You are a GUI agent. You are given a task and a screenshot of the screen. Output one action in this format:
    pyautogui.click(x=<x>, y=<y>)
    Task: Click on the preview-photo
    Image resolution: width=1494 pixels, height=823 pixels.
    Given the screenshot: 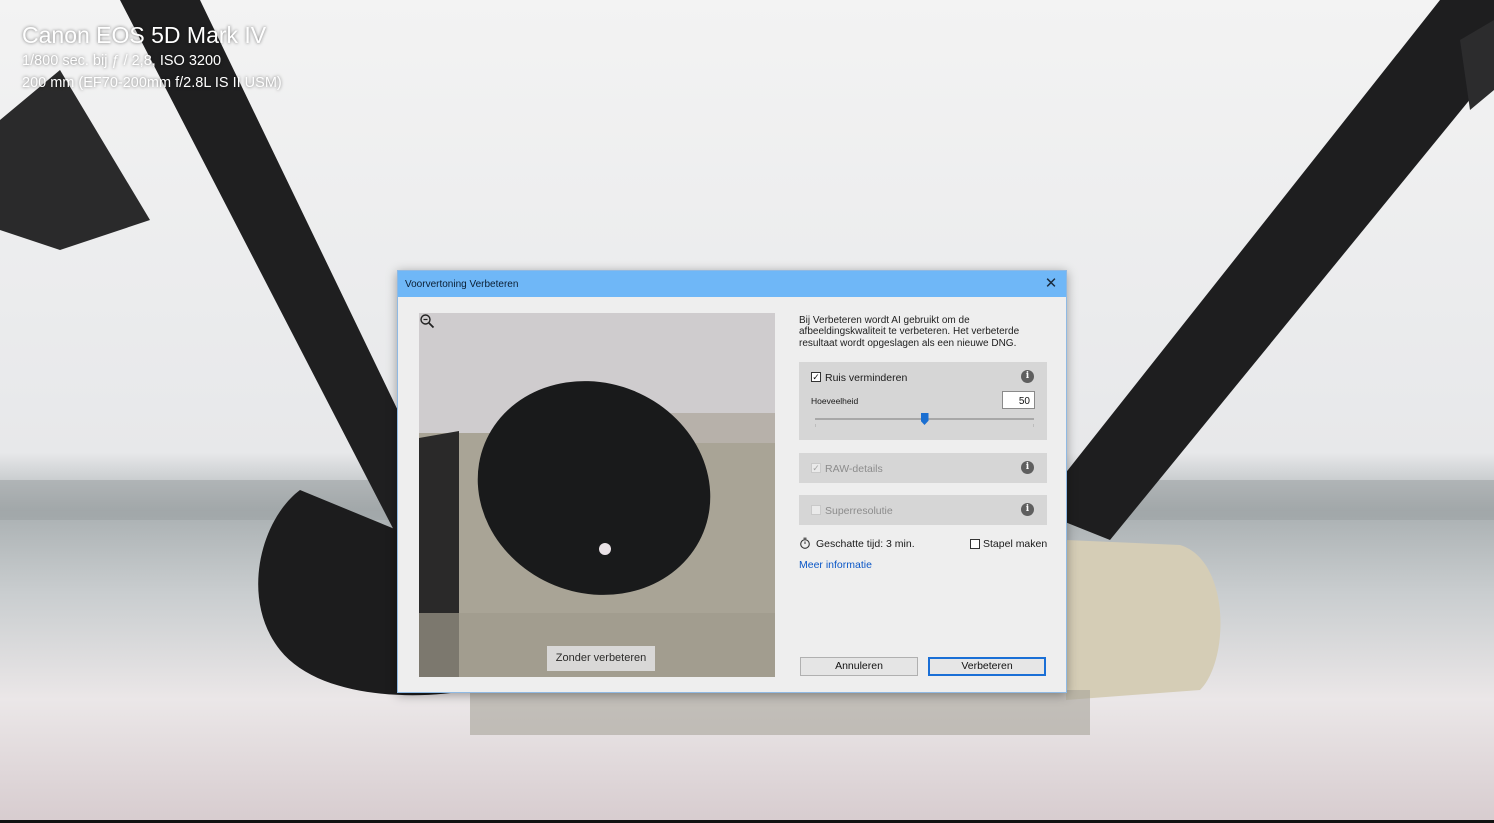 What is the action you would take?
    pyautogui.click(x=597, y=495)
    